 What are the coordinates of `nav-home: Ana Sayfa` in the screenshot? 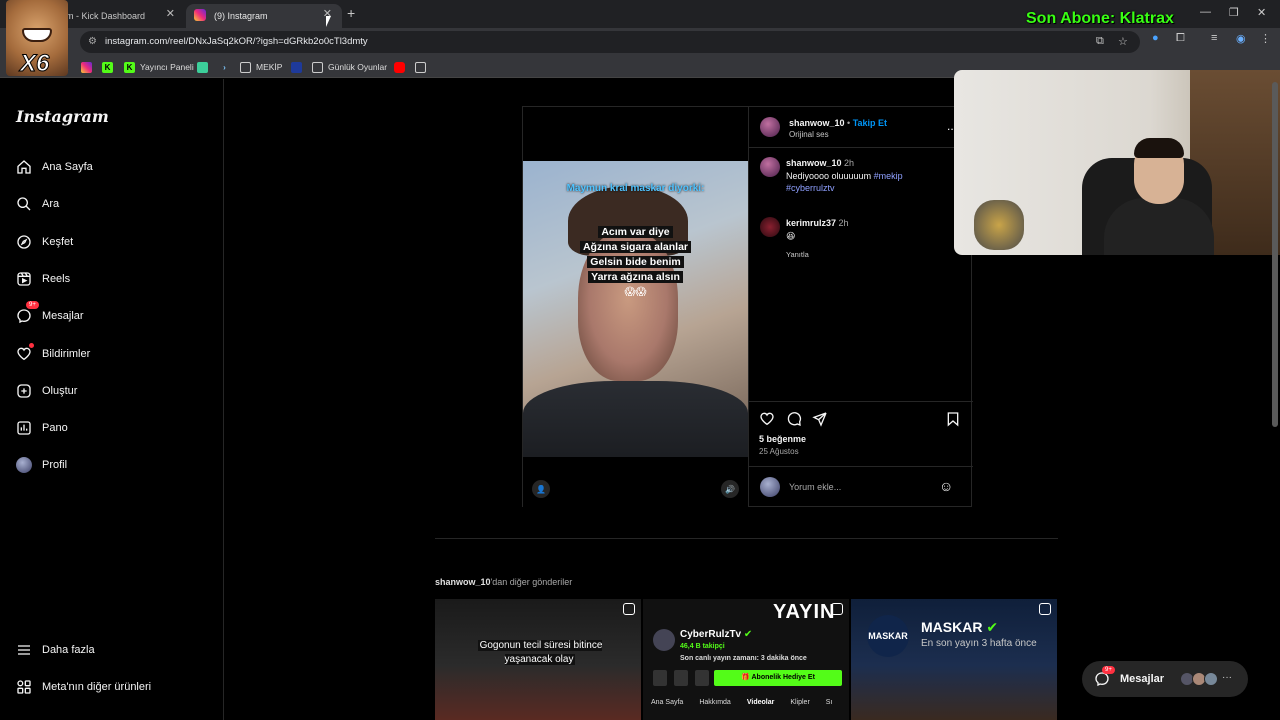 It's located at (54, 167).